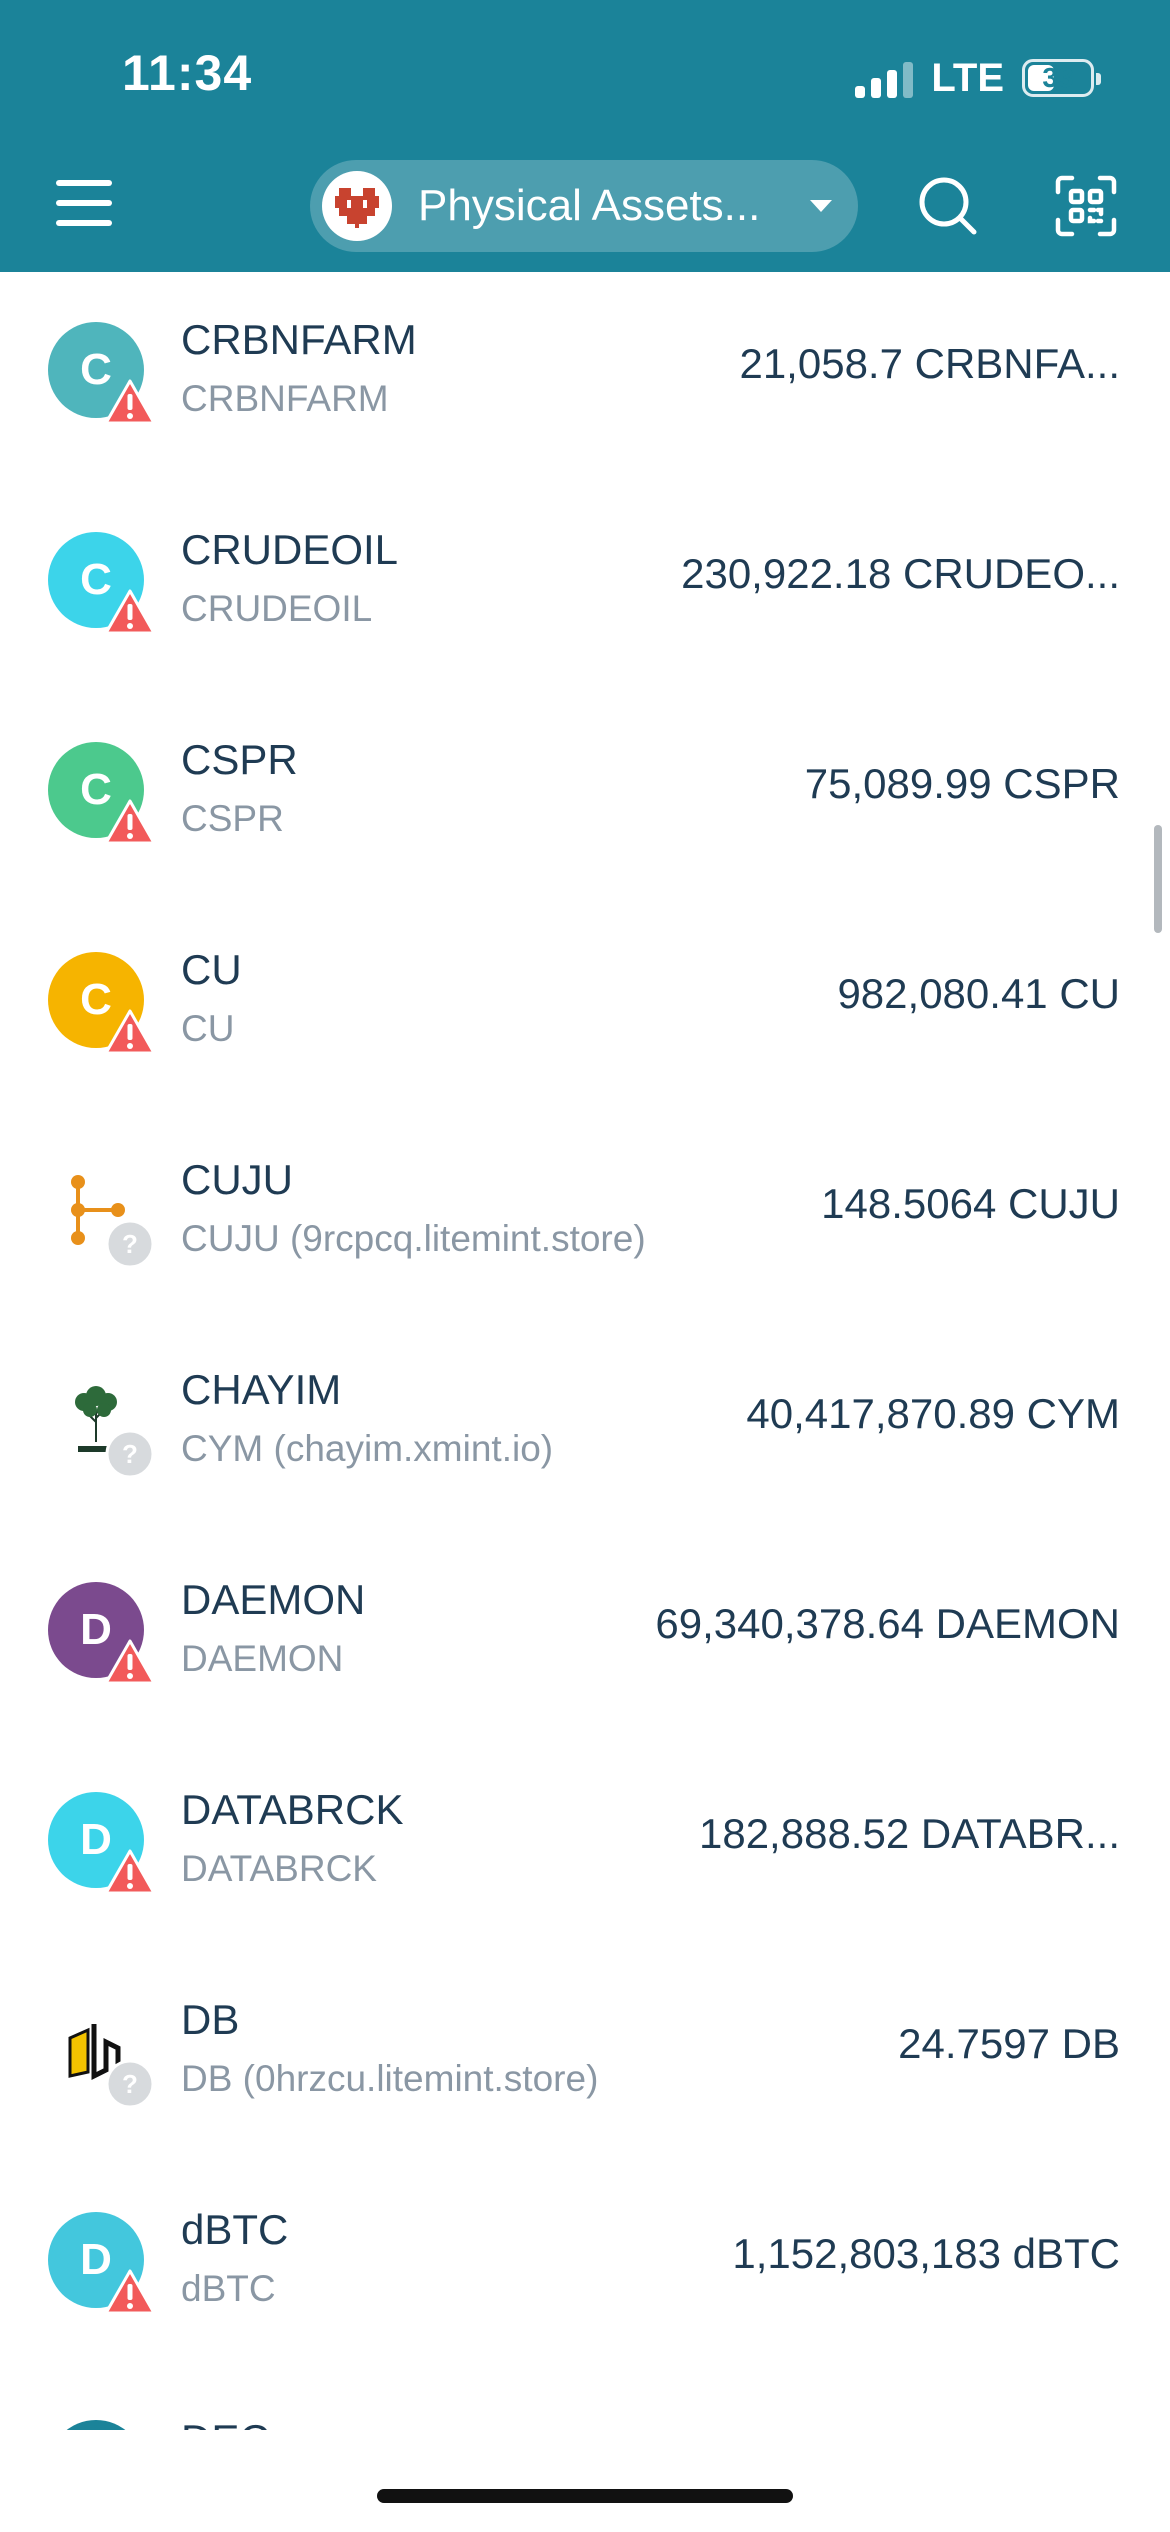 The height and width of the screenshot is (2532, 1170). Describe the element at coordinates (413, 1238) in the screenshot. I see `token-subtitle: CUJU (9rcpcq.litemint.store)` at that location.